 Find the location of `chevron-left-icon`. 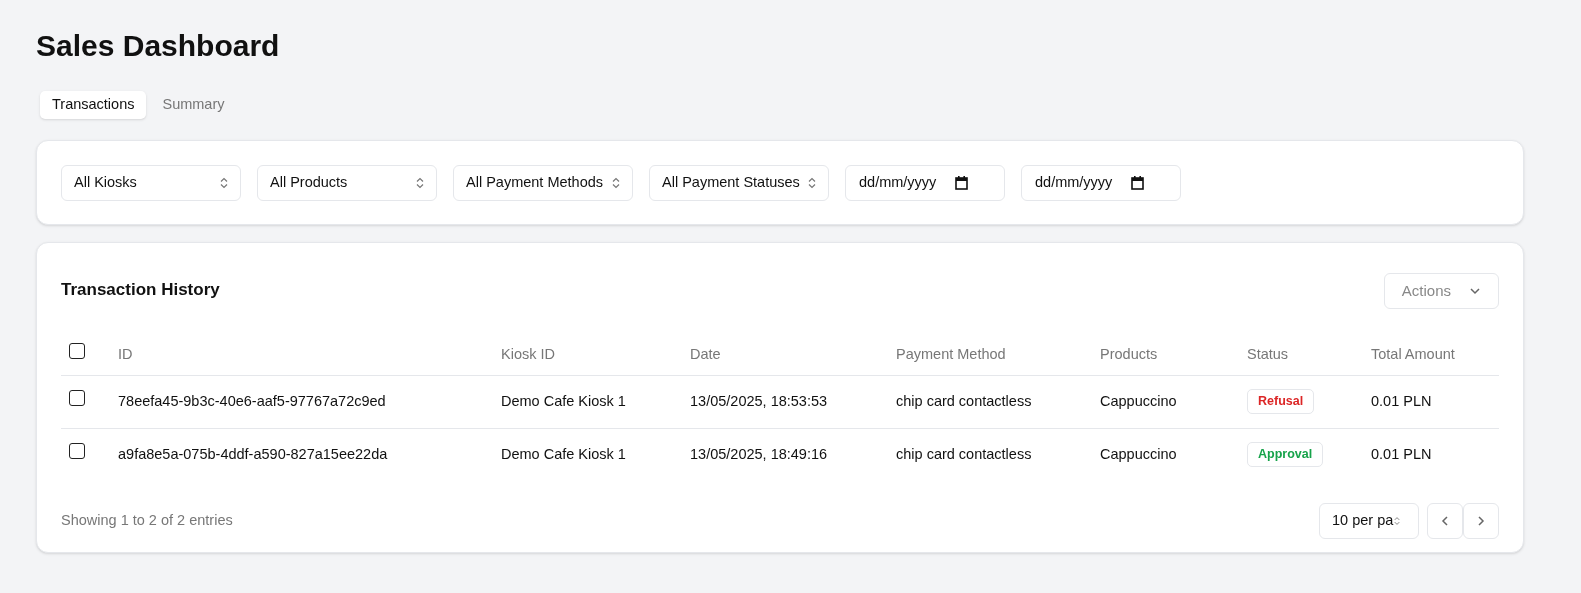

chevron-left-icon is located at coordinates (1445, 521).